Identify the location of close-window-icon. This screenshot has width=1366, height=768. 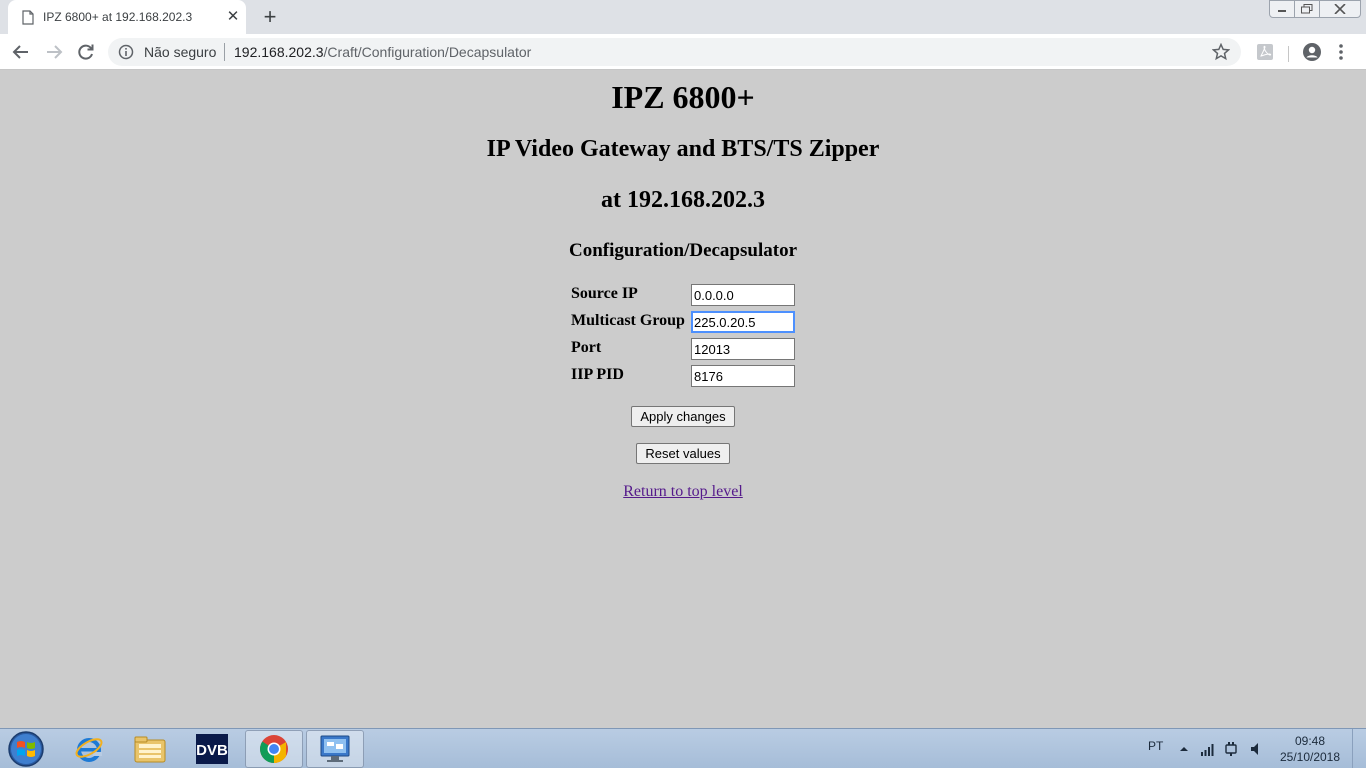
(1340, 9).